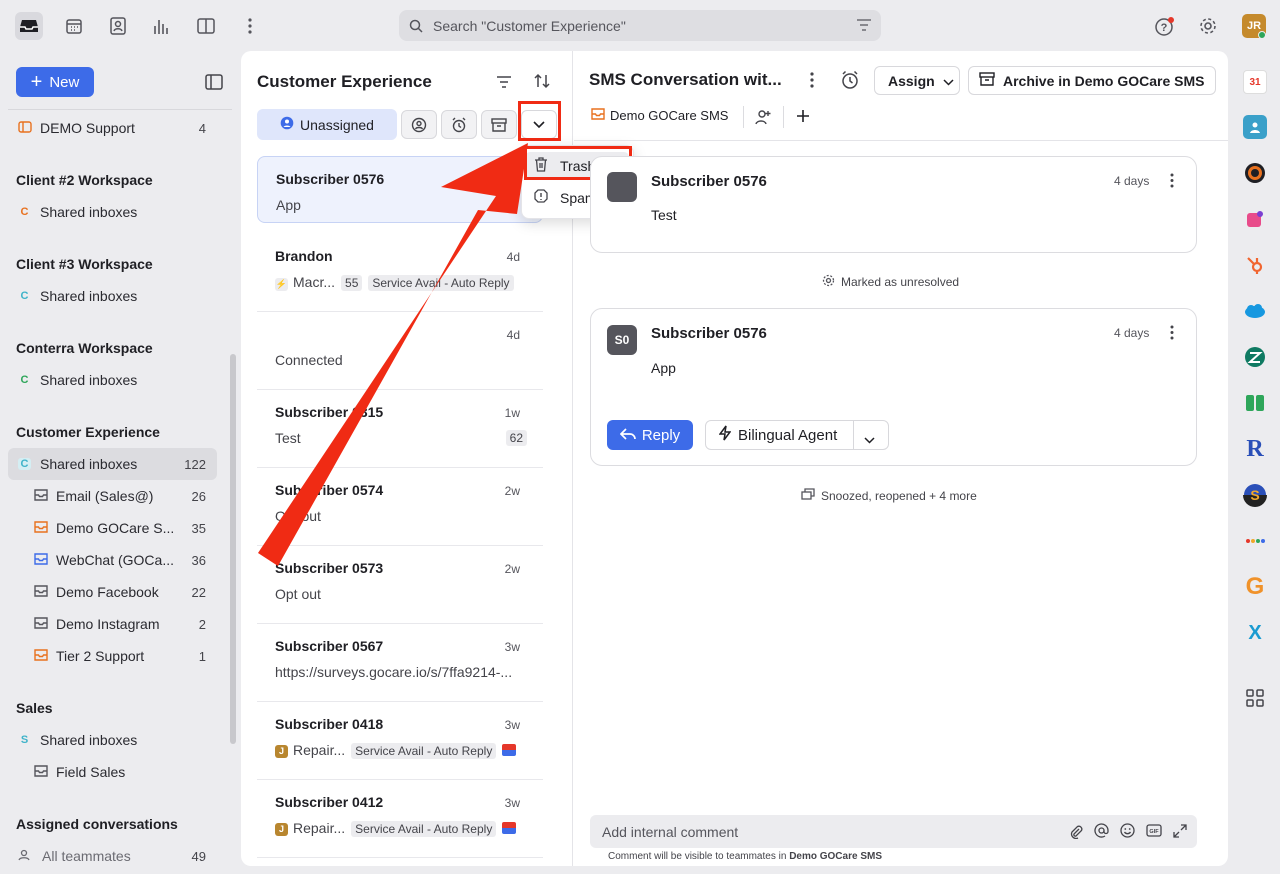 This screenshot has height=874, width=1280. Describe the element at coordinates (74, 26) in the screenshot. I see `calendar-icon` at that location.